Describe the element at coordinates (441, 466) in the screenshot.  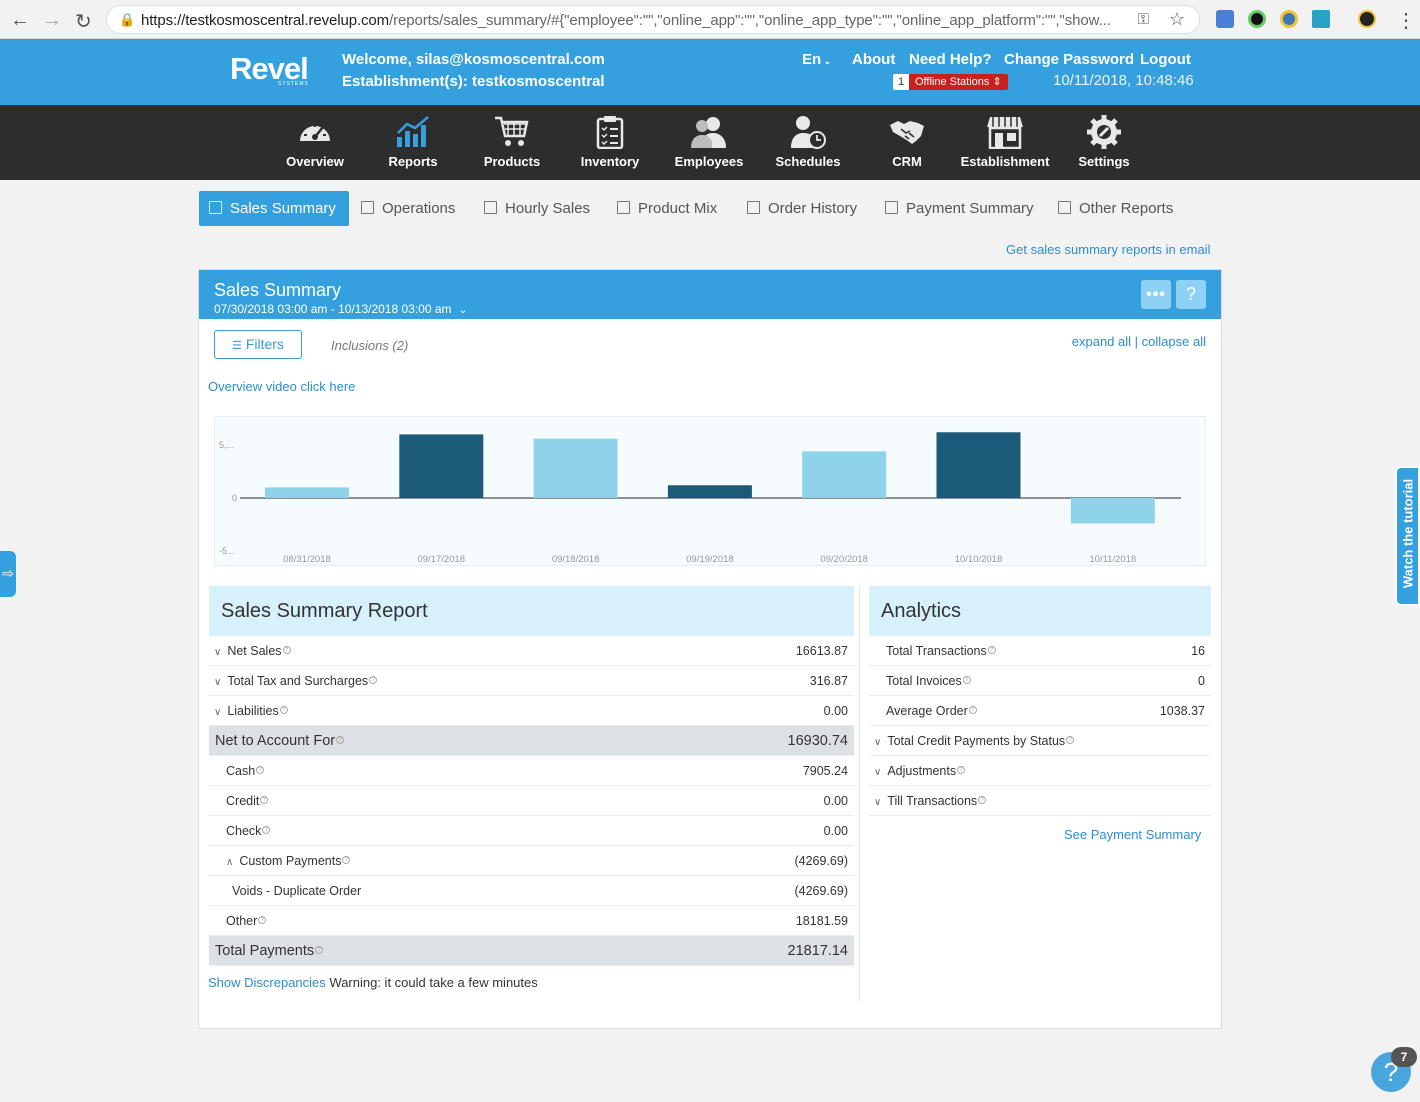
I see `chart-bar` at that location.